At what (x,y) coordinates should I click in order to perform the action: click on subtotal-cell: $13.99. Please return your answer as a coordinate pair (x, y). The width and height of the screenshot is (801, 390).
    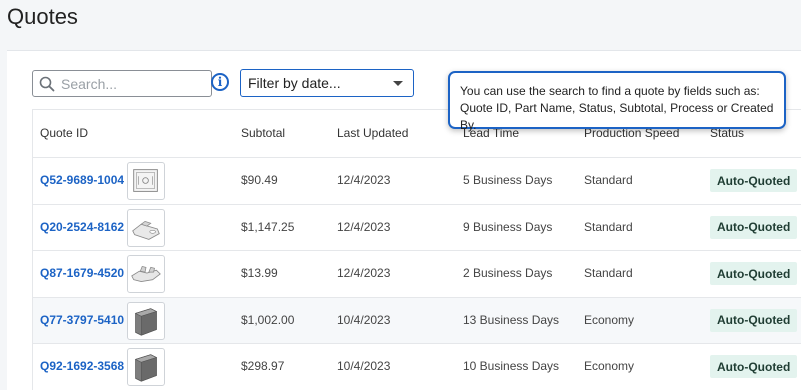
    Looking at the image, I should click on (259, 273).